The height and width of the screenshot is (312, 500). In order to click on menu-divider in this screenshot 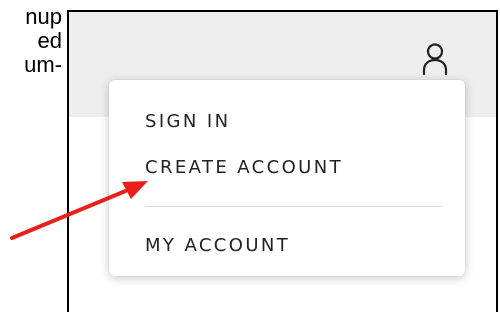, I will do `click(293, 206)`.